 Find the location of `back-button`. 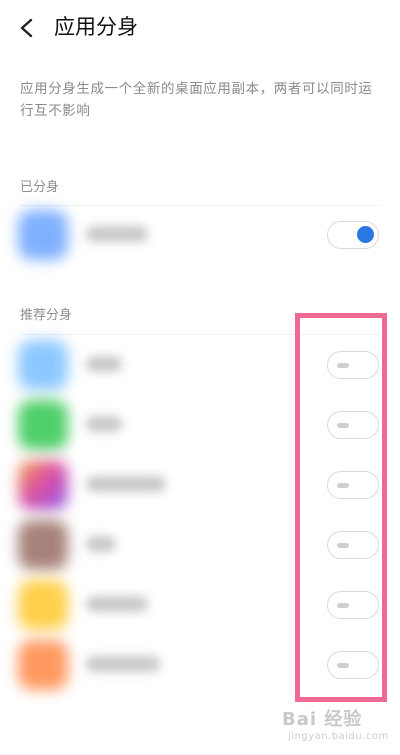

back-button is located at coordinates (28, 28).